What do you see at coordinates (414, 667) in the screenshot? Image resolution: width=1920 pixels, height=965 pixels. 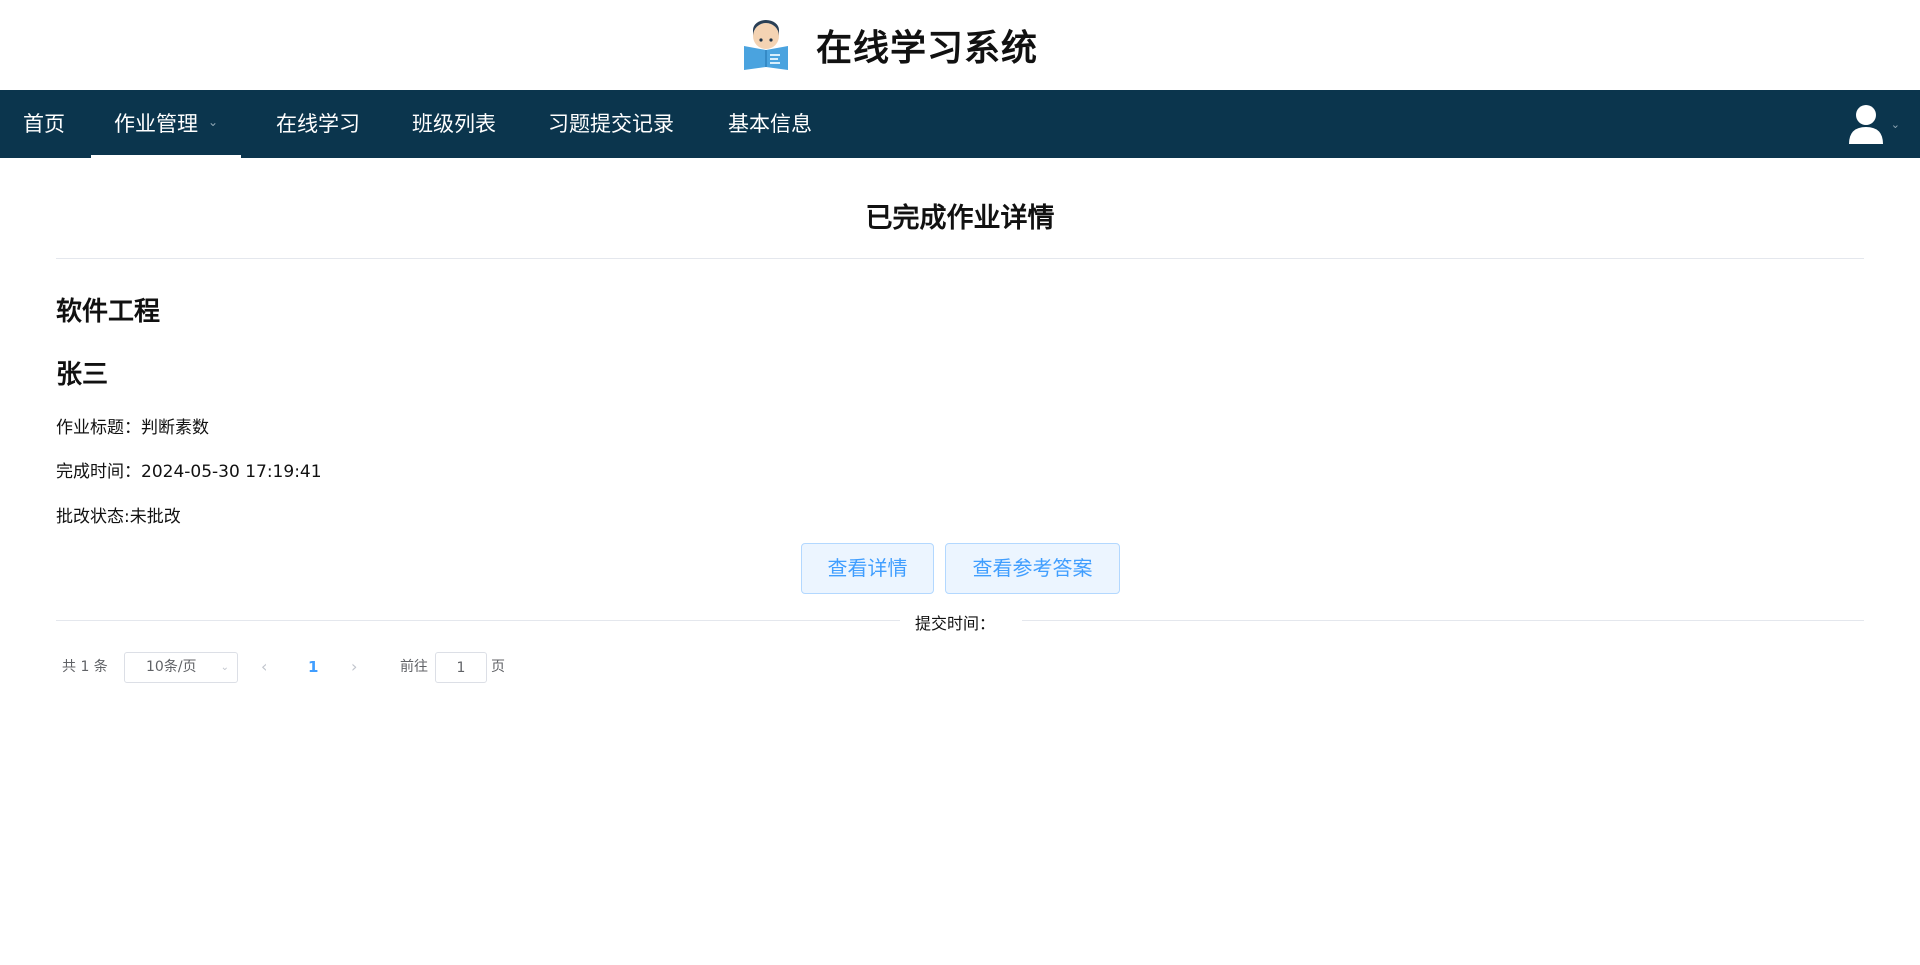 I see `goto-label: 前往` at bounding box center [414, 667].